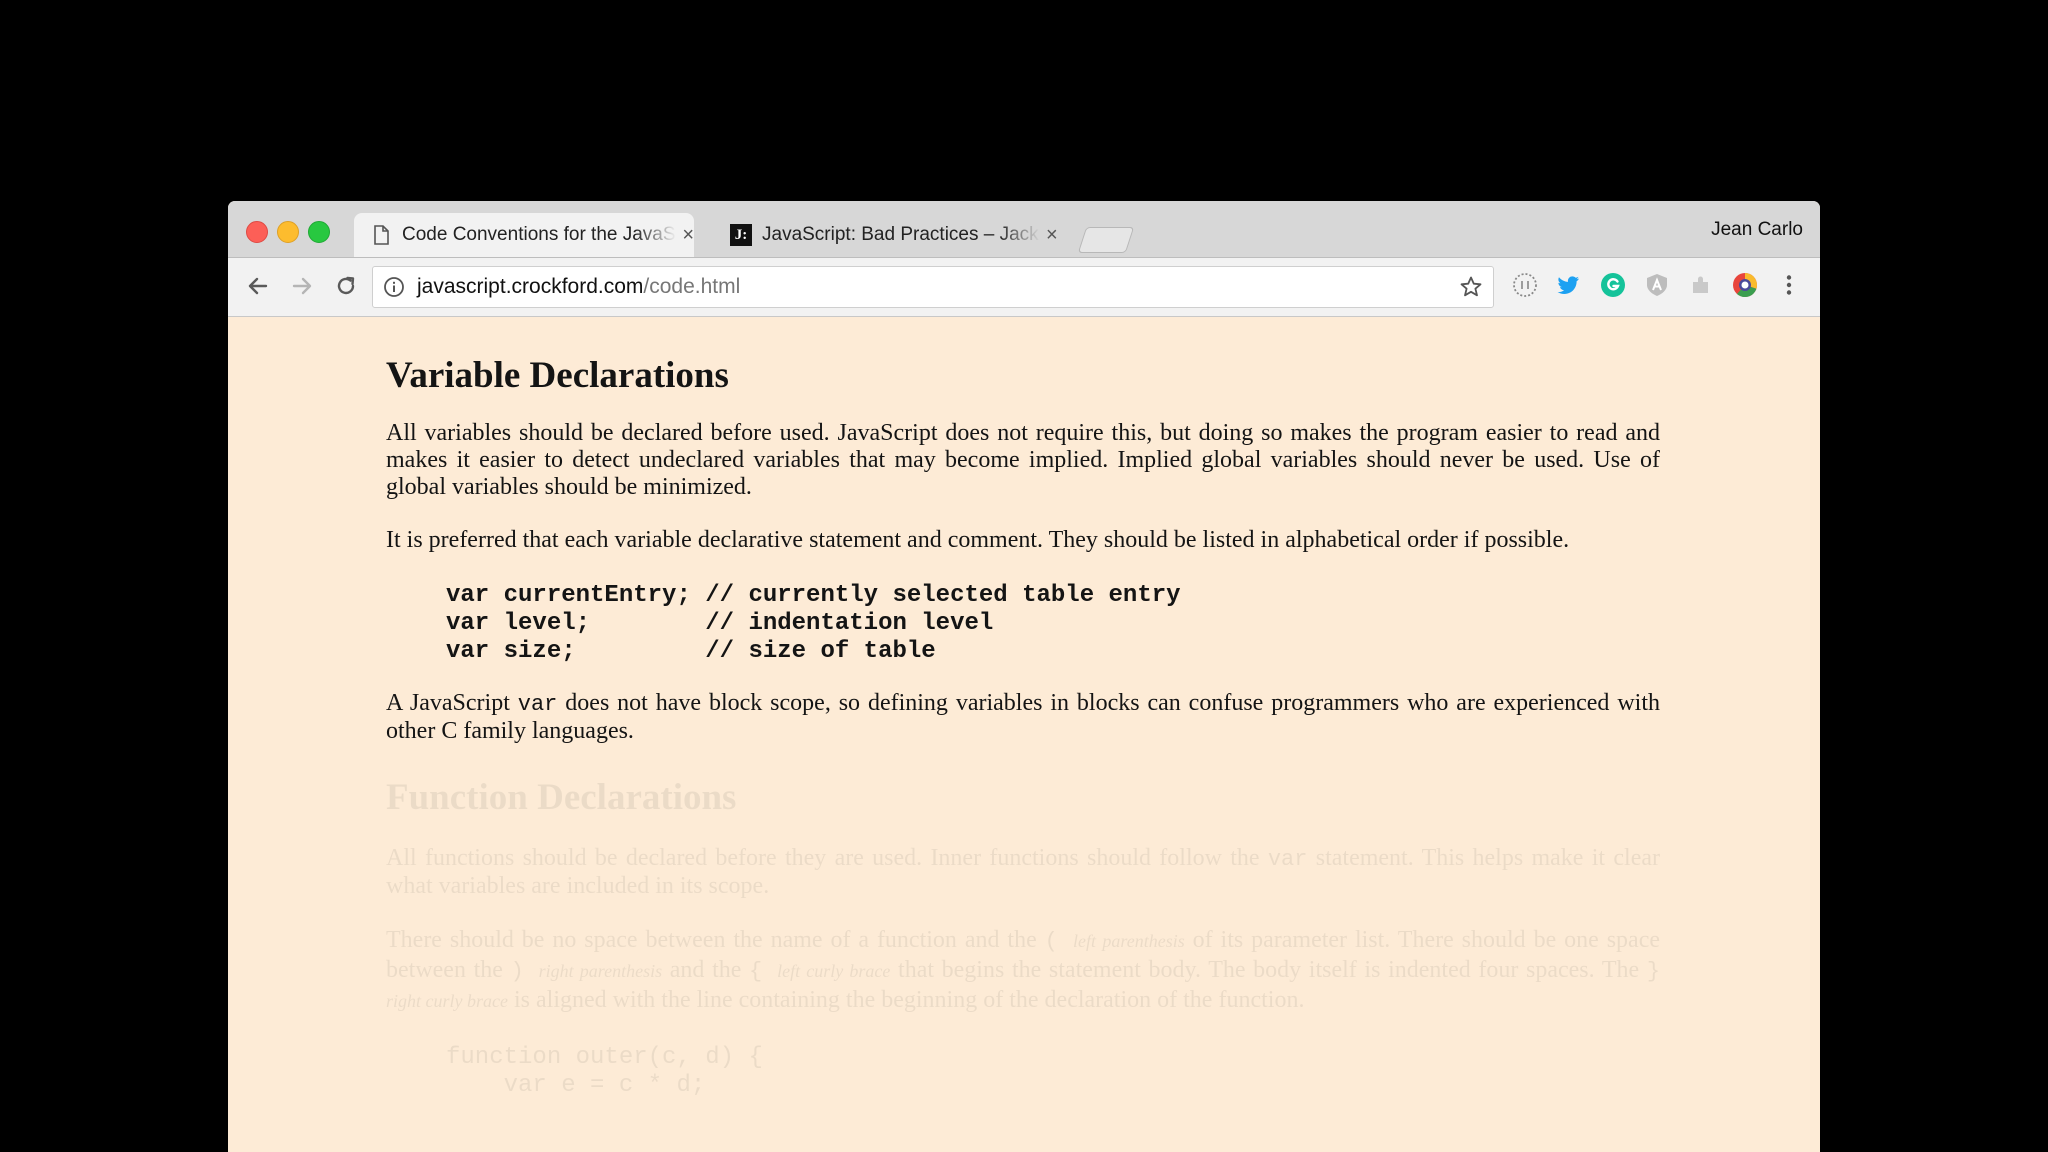 Image resolution: width=2048 pixels, height=1152 pixels. Describe the element at coordinates (539, 234) in the screenshot. I see `tab-title: Code Conventions for the JavaScript` at that location.